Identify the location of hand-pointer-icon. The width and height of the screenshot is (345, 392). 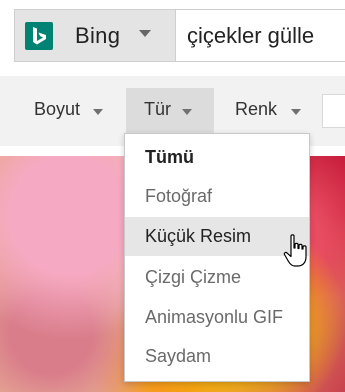
(297, 251).